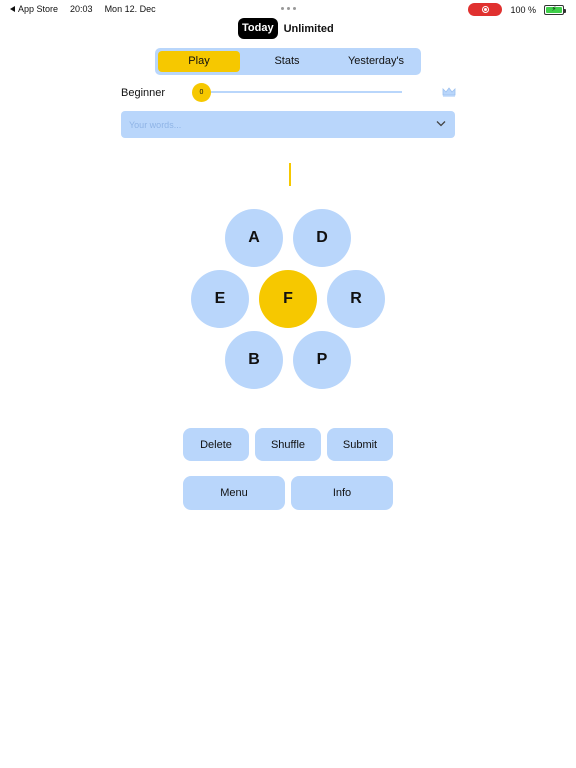 The height and width of the screenshot is (768, 576). I want to click on letter-button: D, so click(322, 238).